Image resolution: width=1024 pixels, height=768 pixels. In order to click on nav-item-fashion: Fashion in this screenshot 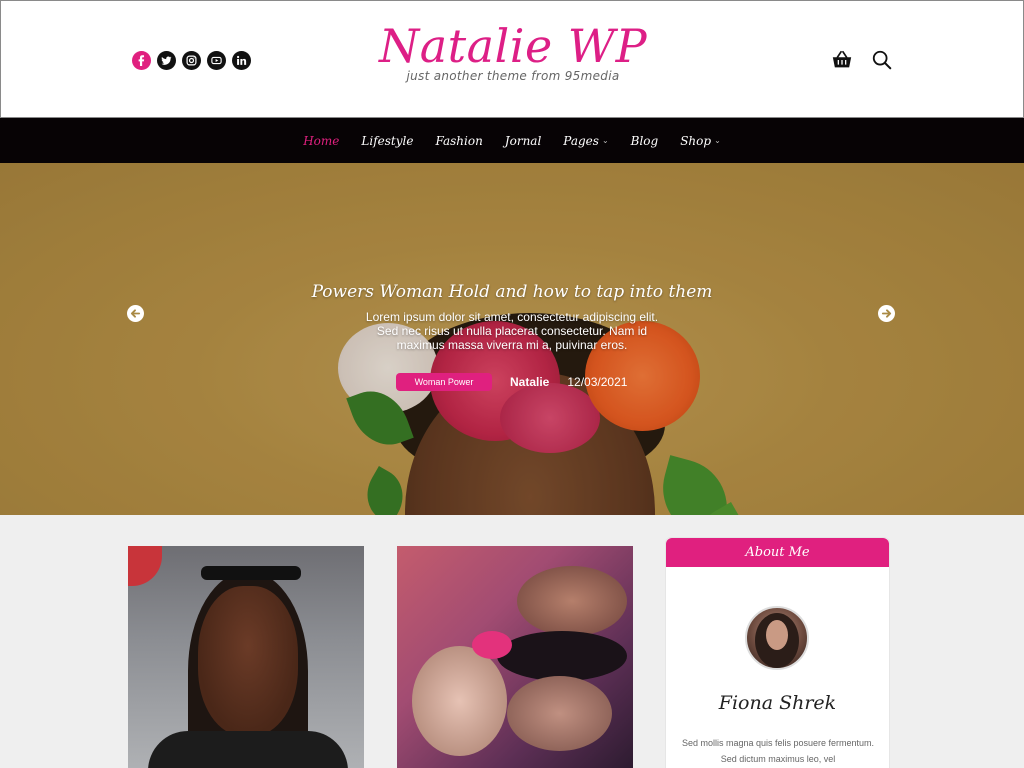, I will do `click(458, 141)`.